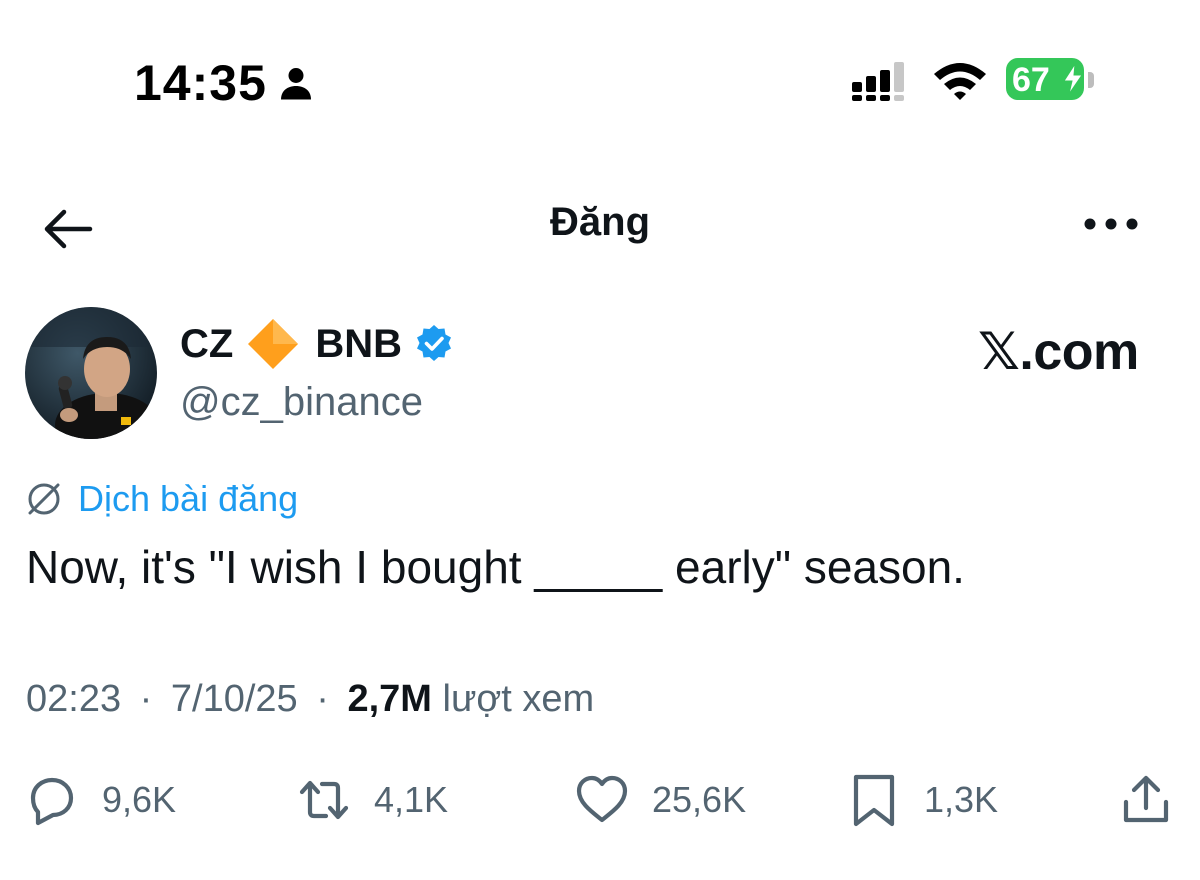 This screenshot has width=1200, height=880. Describe the element at coordinates (874, 800) in the screenshot. I see `bookmark-icon` at that location.